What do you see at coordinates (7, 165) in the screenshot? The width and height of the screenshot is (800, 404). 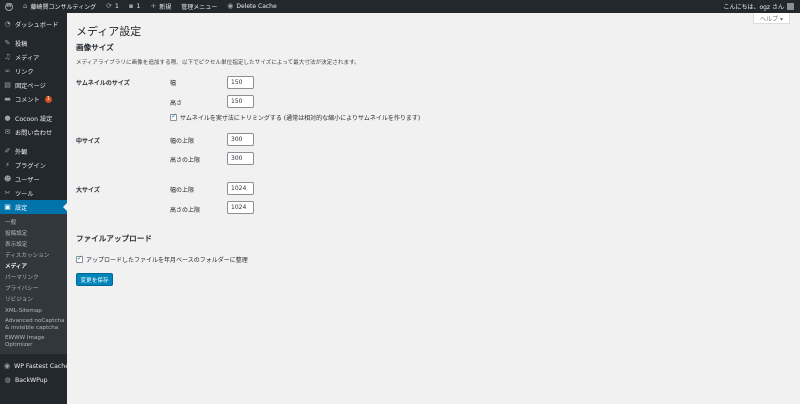 I see `plugin-icon: ⚡` at bounding box center [7, 165].